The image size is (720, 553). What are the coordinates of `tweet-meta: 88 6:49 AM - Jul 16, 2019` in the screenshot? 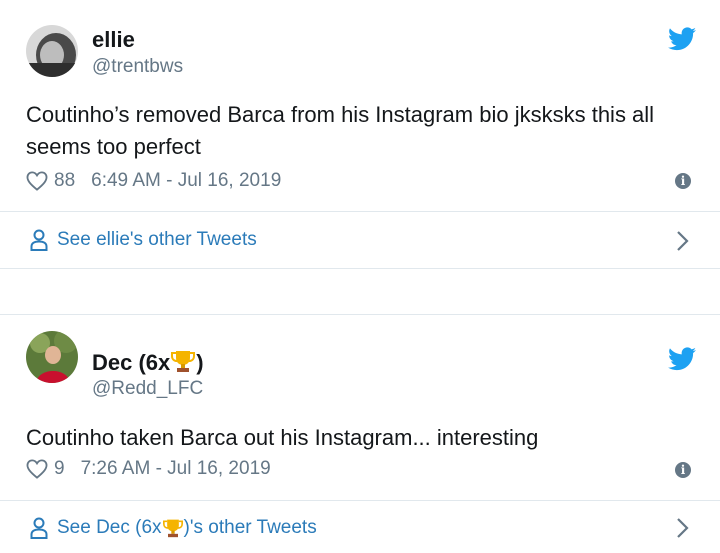 It's located at (153, 181).